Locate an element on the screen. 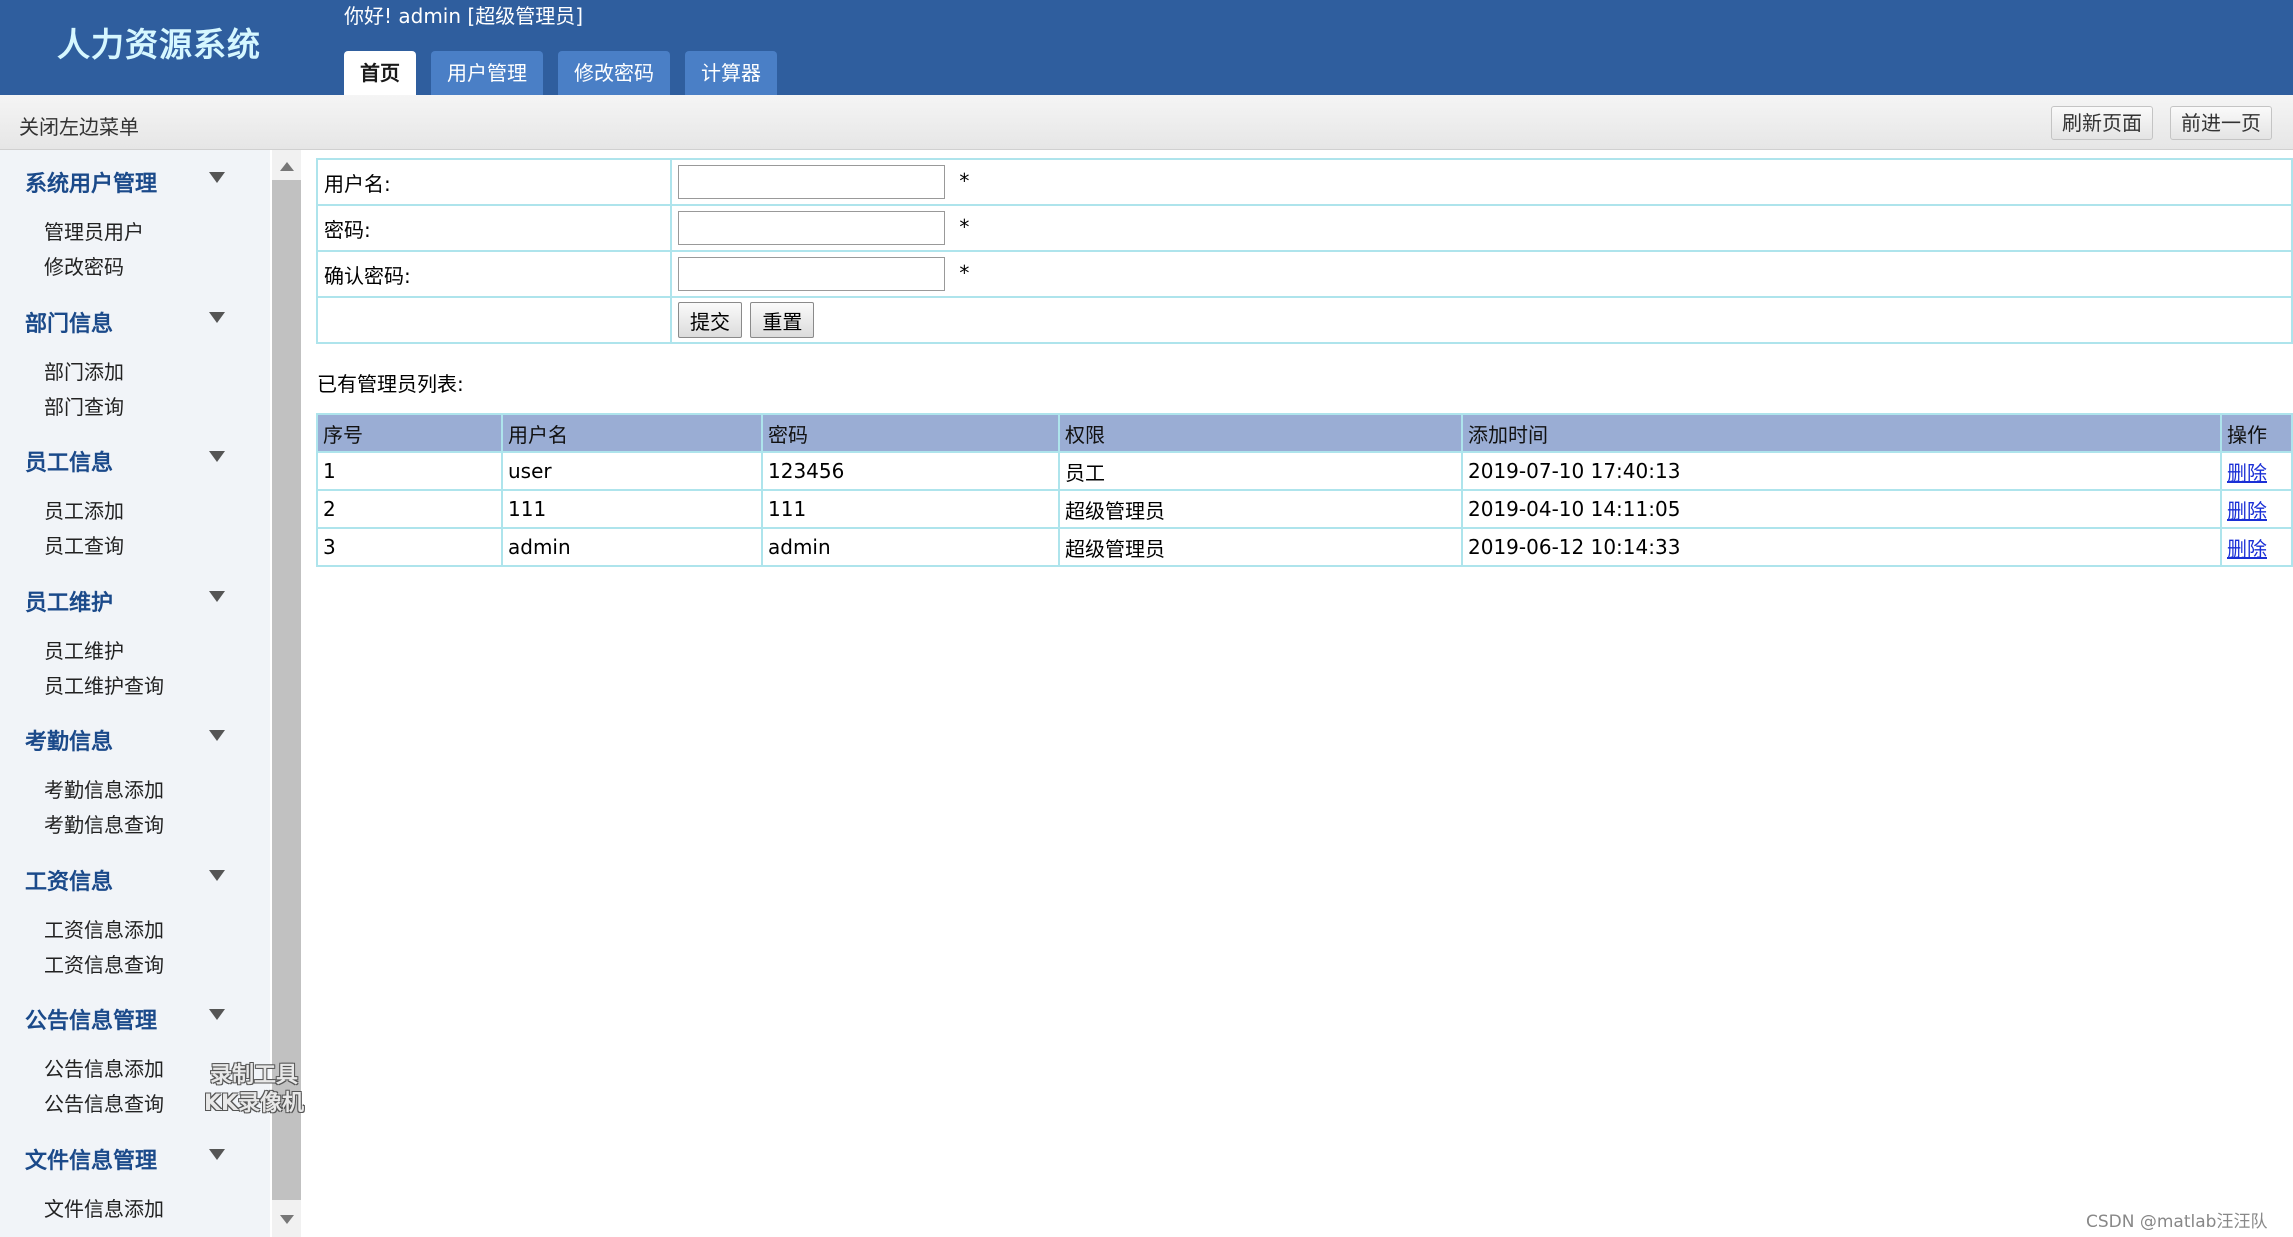 This screenshot has width=2293, height=1237. cell-added-time: 2019-06-12 10:14:33 is located at coordinates (1841, 547).